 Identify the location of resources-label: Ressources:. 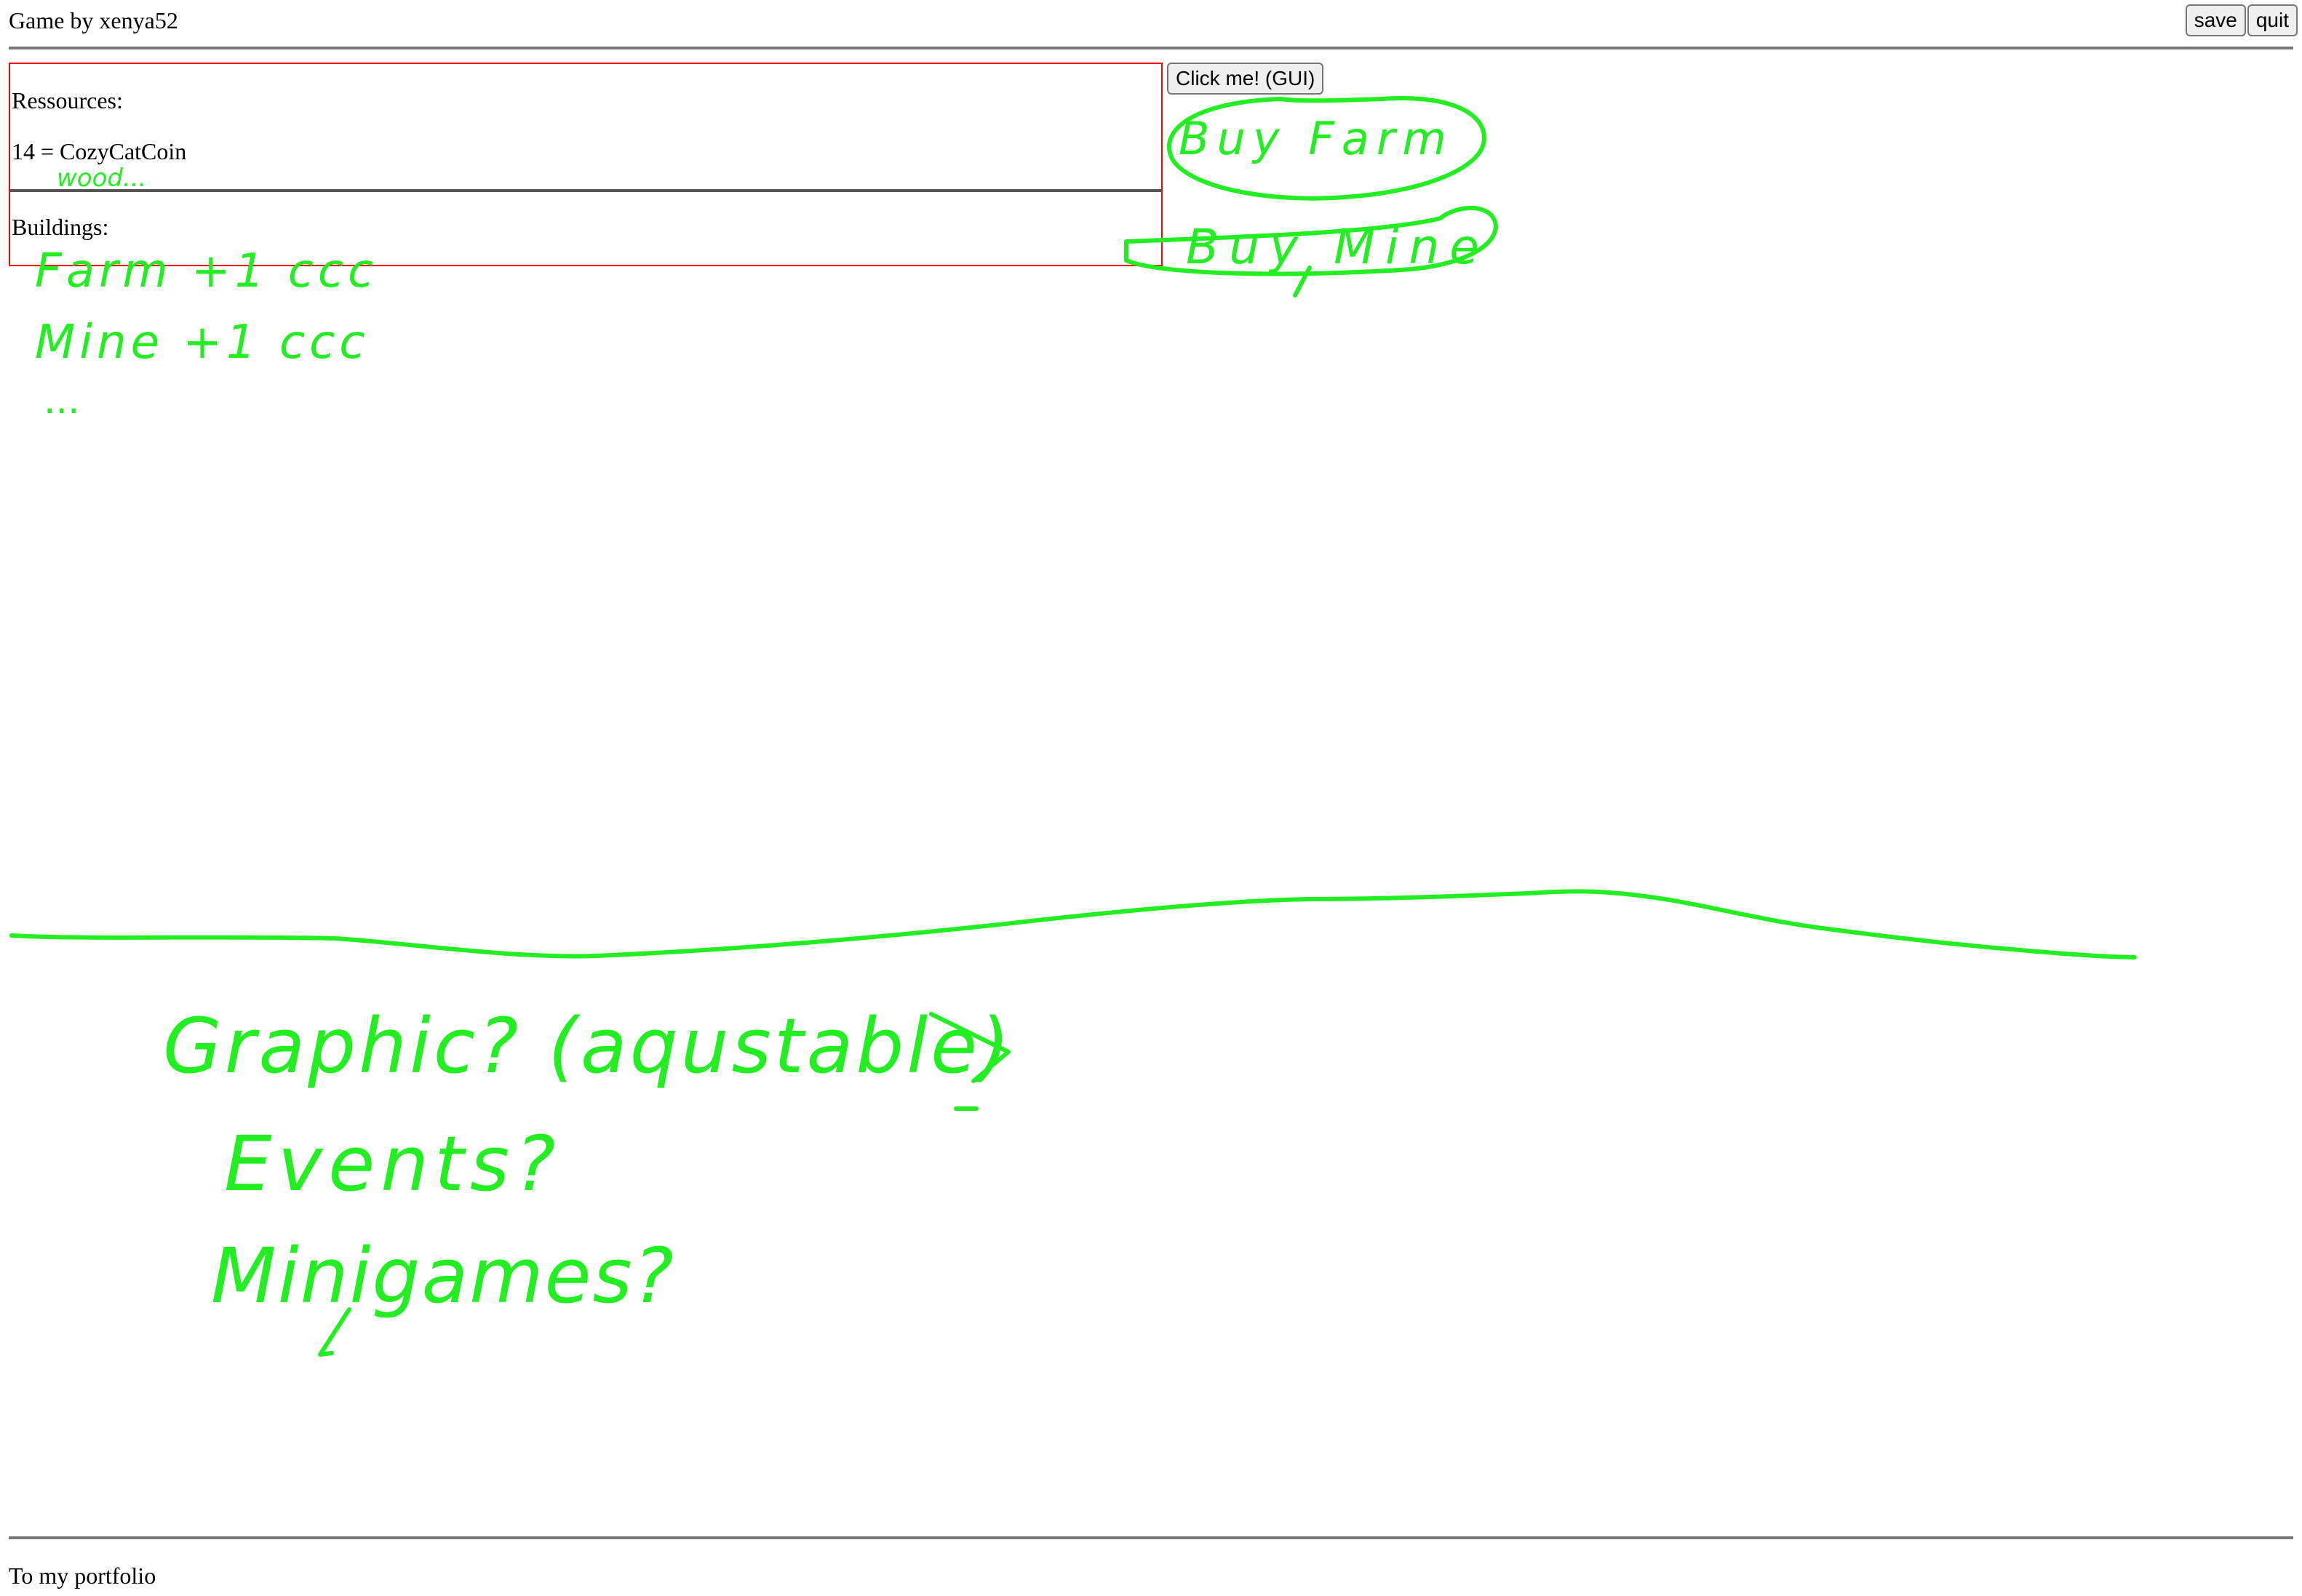
(68, 100).